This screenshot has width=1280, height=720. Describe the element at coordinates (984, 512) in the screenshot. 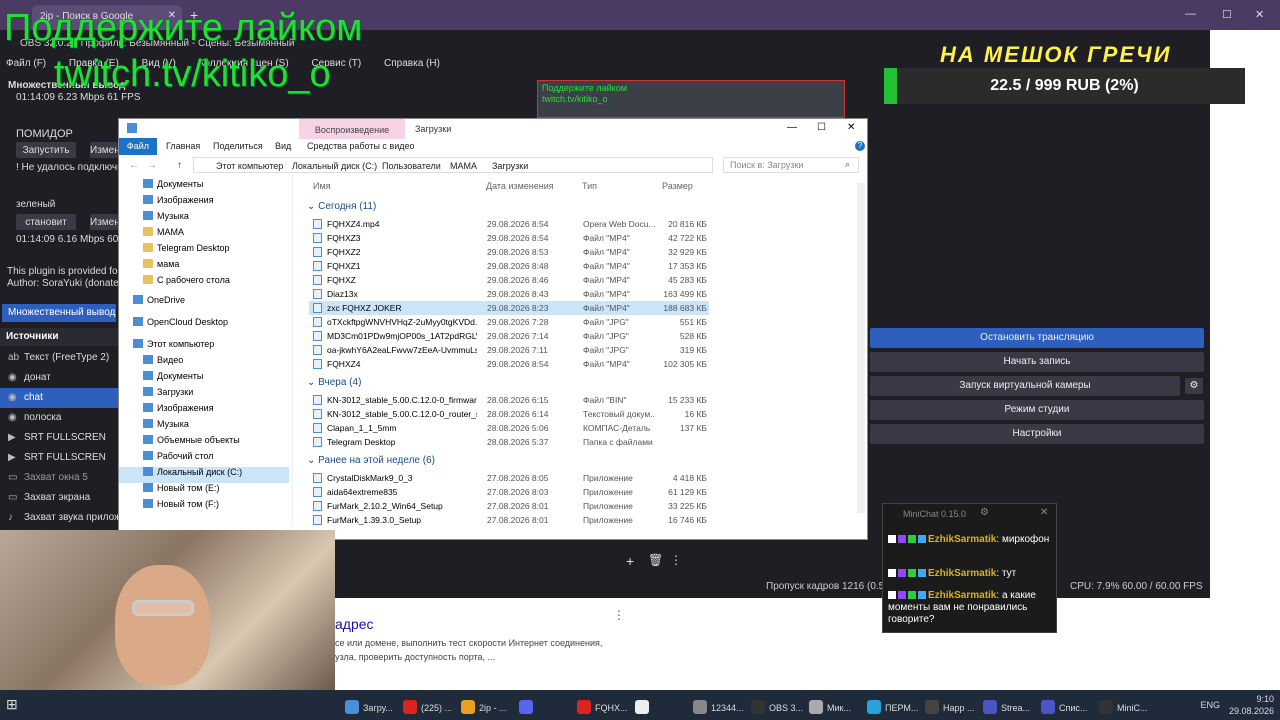

I see `minichat-settings-icon: ⚙` at that location.